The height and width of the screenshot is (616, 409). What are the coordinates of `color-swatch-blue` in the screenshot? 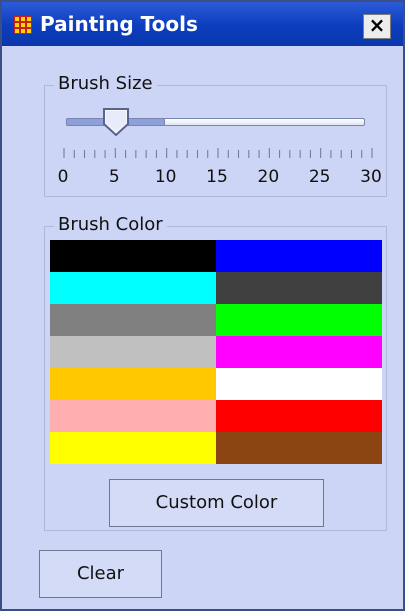 It's located at (299, 256).